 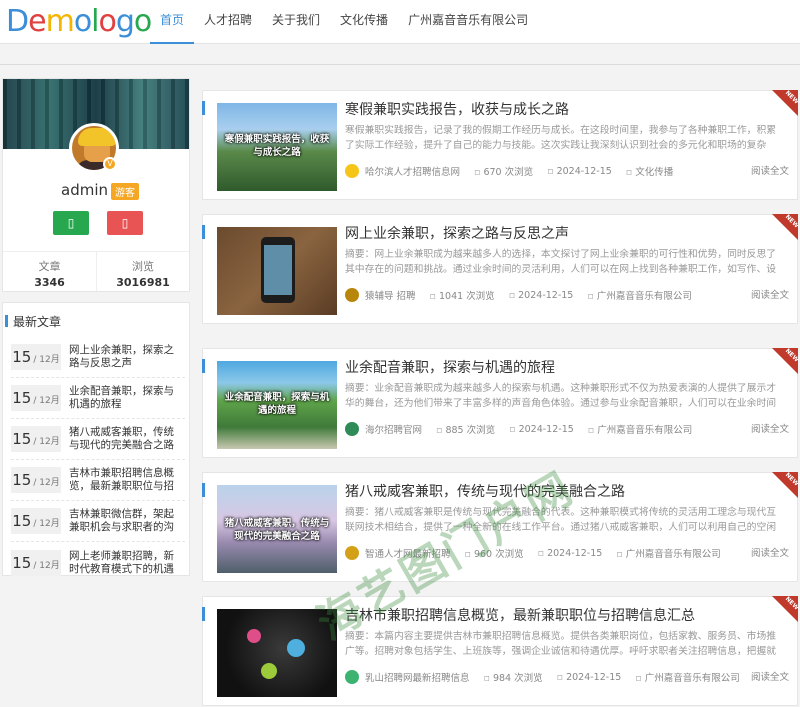 I want to click on verified-icon: V, so click(x=110, y=164).